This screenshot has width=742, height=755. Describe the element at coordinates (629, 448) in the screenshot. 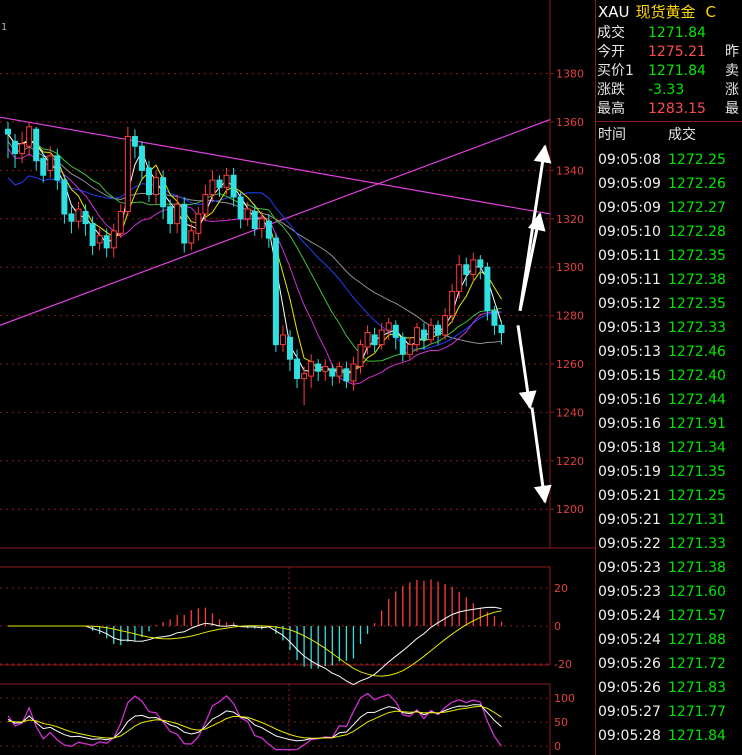

I see `tick-time: 09:05:18` at that location.